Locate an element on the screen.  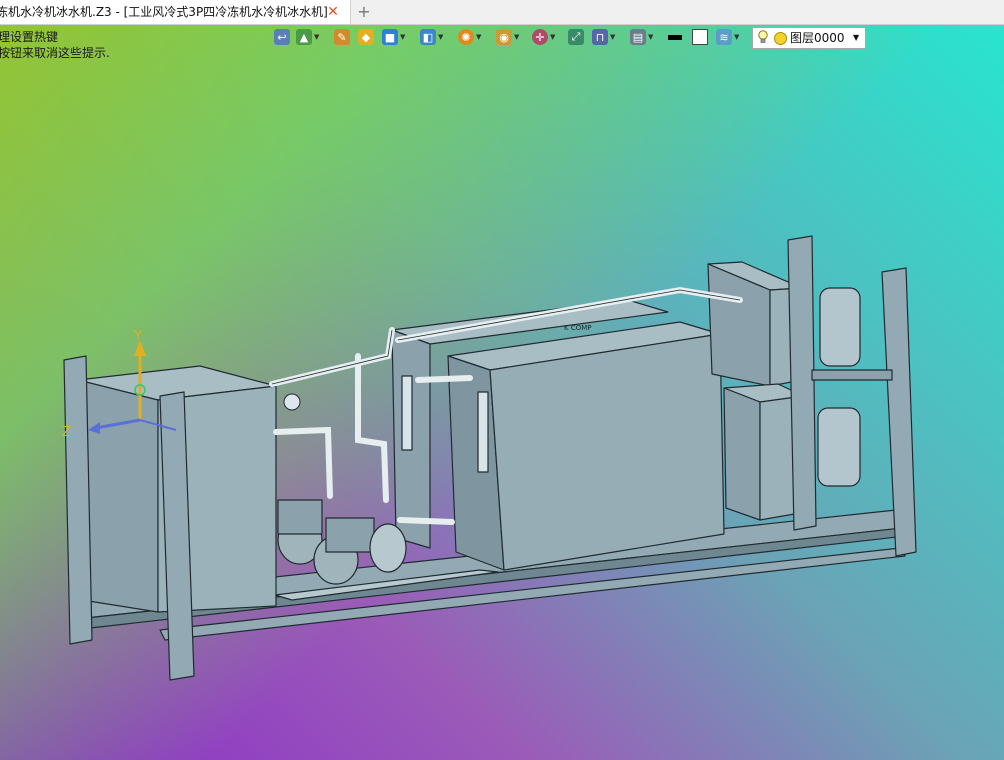
axis-z-label: Z is located at coordinates (66, 432).